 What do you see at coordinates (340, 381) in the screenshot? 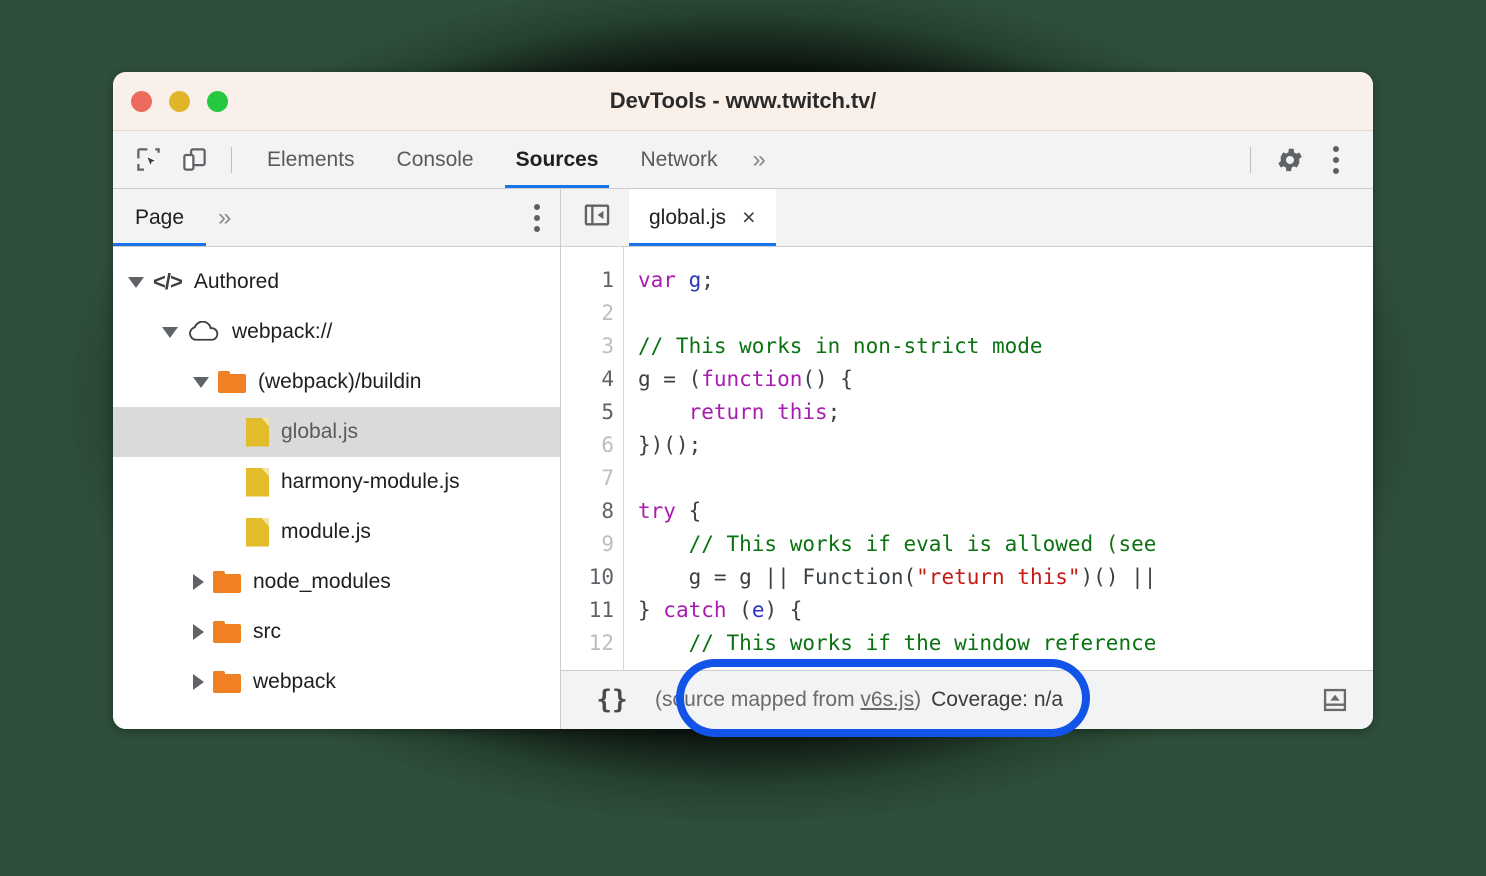
I see `tree-item-label: (webpack)/buildin` at bounding box center [340, 381].